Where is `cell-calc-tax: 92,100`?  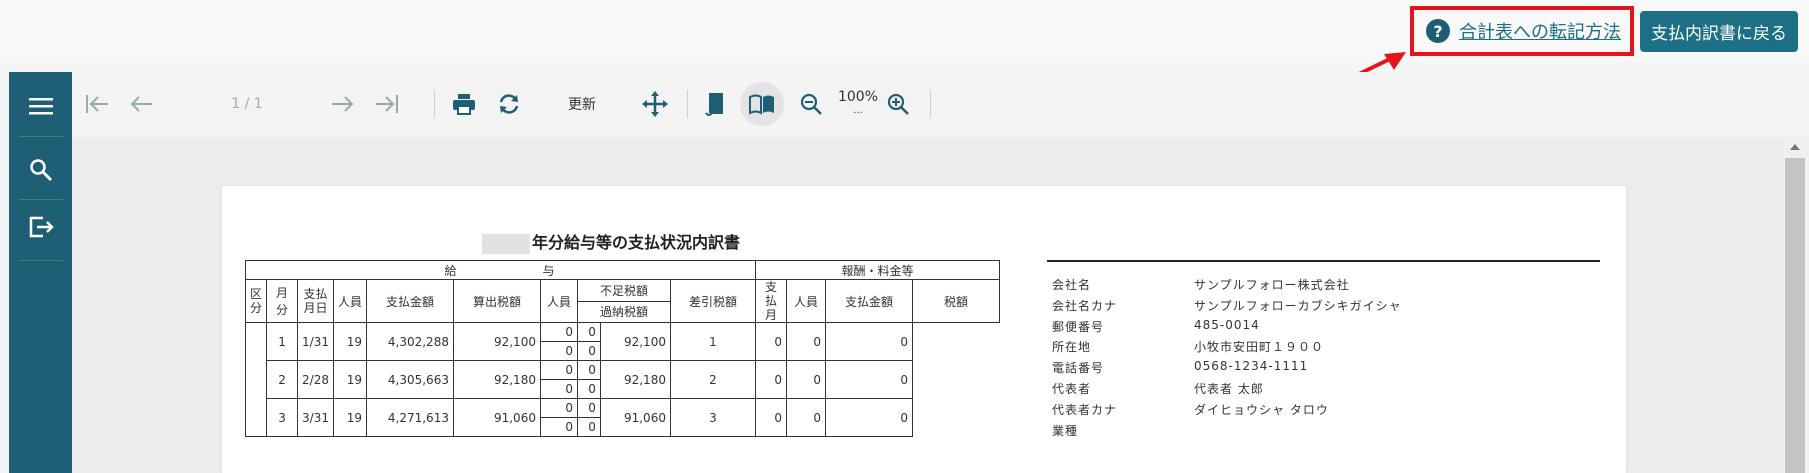
cell-calc-tax: 92,100 is located at coordinates (496, 341).